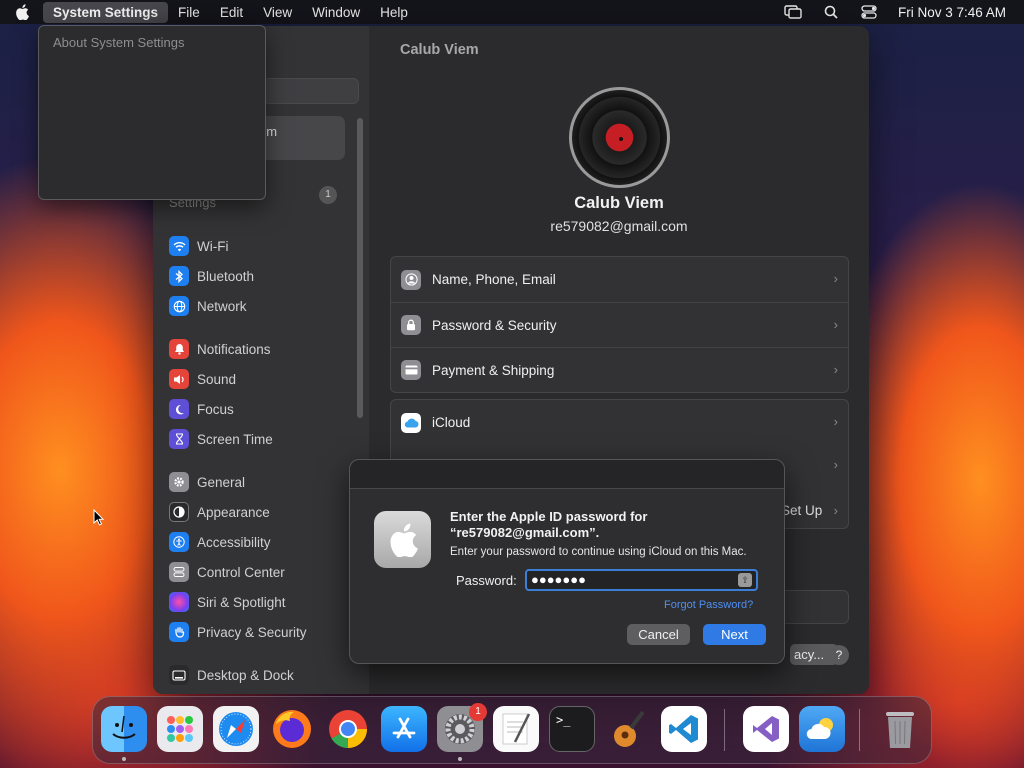 This screenshot has height=768, width=1024. I want to click on trash-icon, so click(900, 729).